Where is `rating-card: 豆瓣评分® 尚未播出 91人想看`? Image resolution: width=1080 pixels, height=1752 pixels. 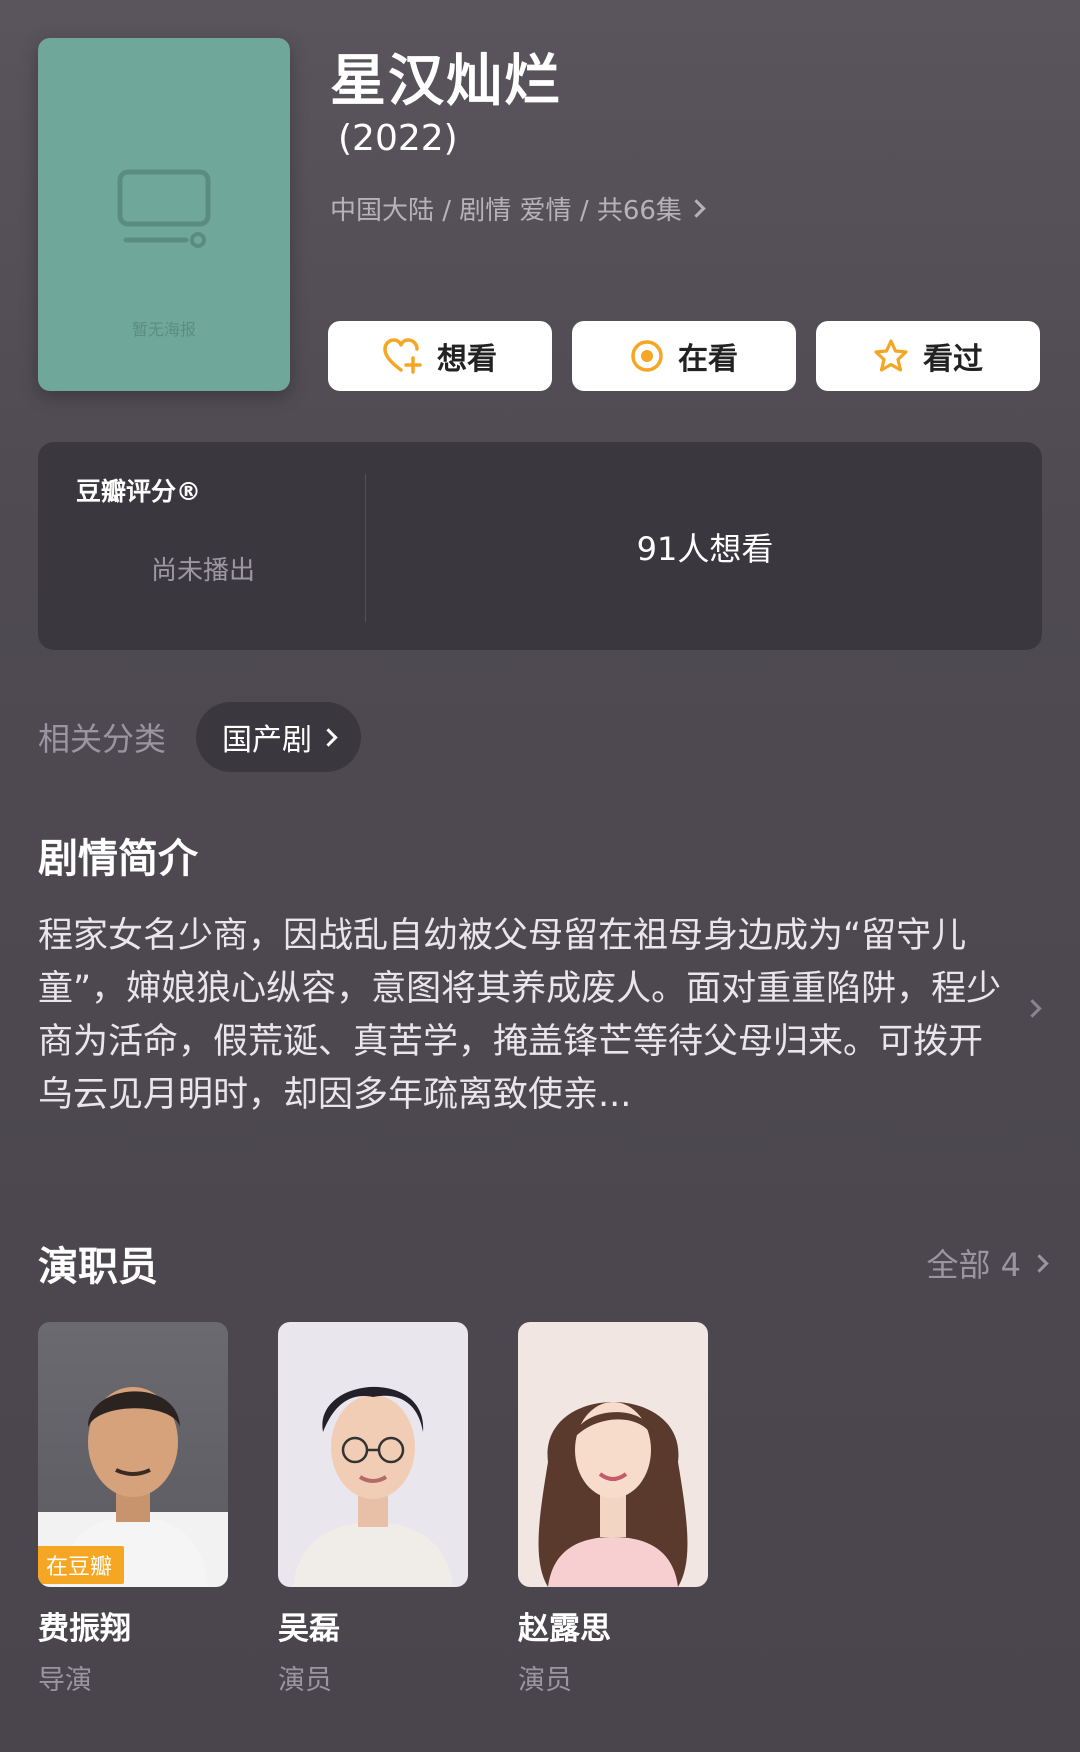
rating-card: 豆瓣评分® 尚未播出 91人想看 is located at coordinates (540, 546).